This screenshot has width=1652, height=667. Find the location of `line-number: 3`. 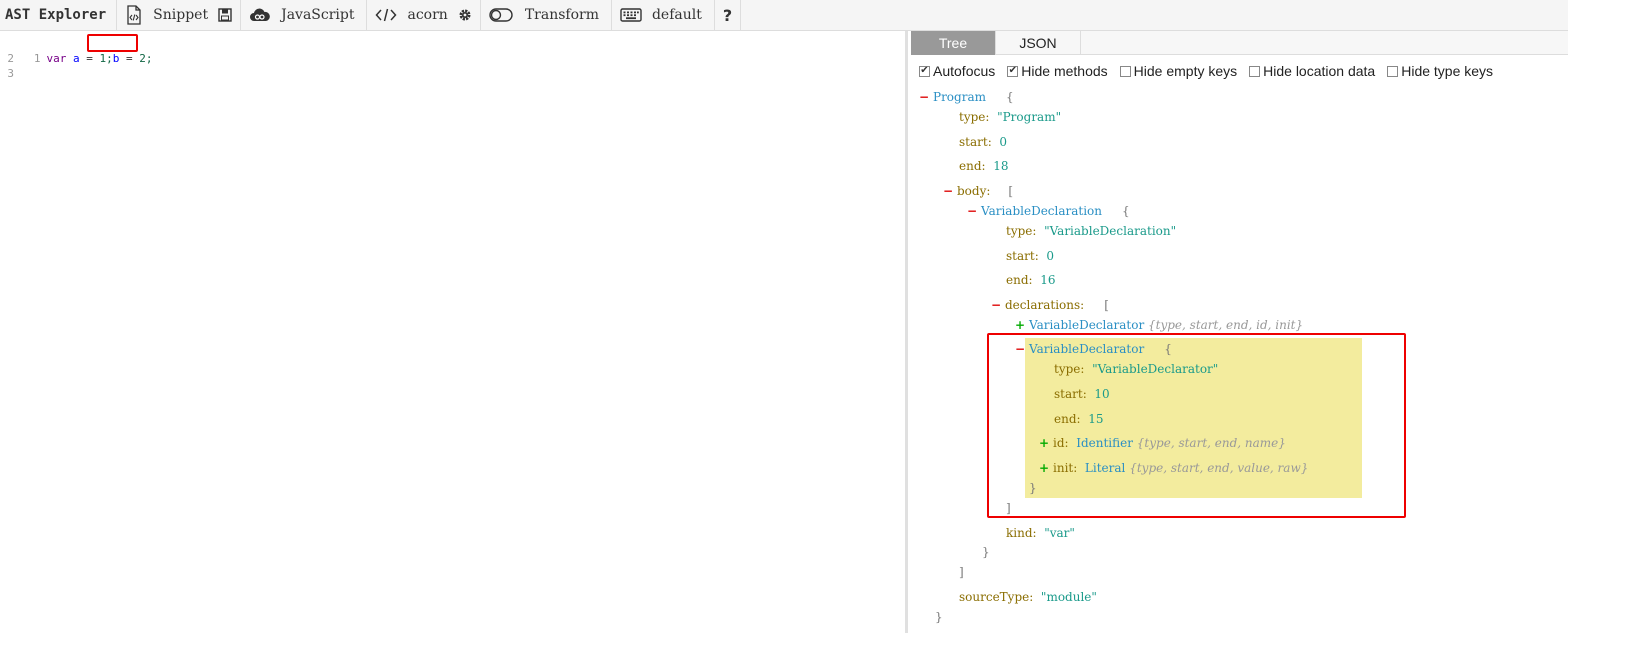

line-number: 3 is located at coordinates (10, 73).